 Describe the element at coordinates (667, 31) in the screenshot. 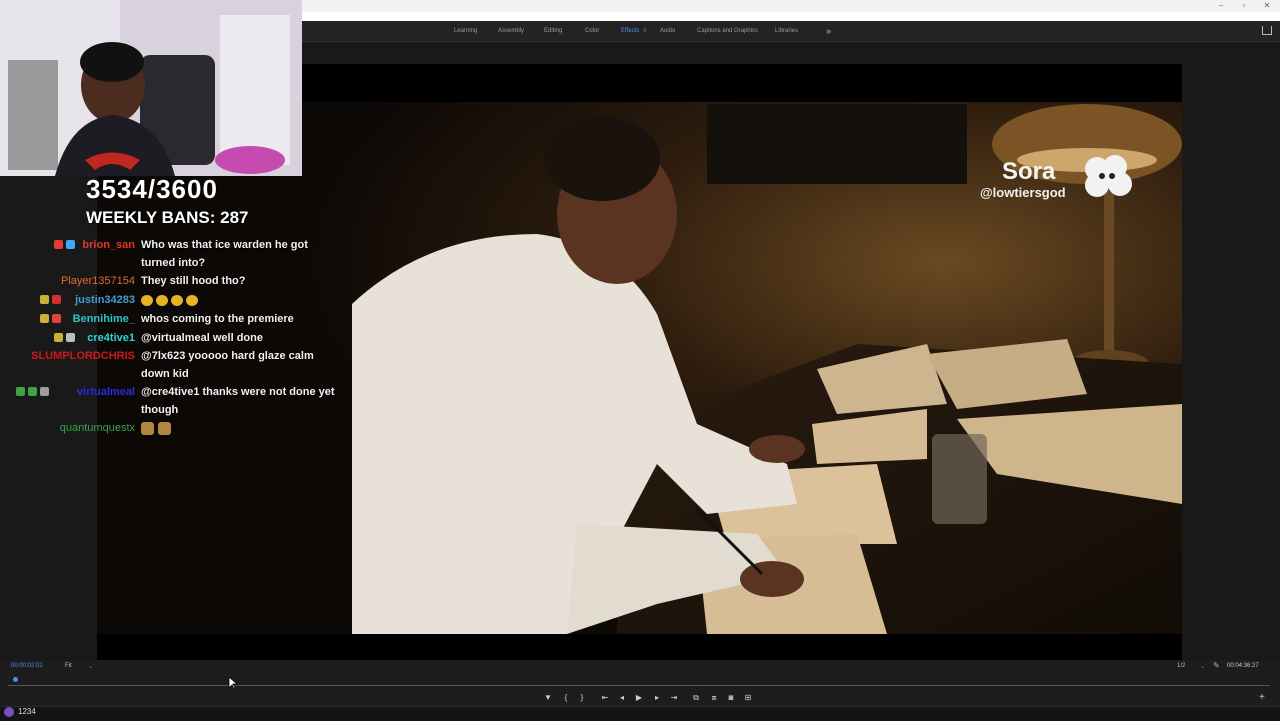

I see `workspace-tab-audio: Audio` at that location.